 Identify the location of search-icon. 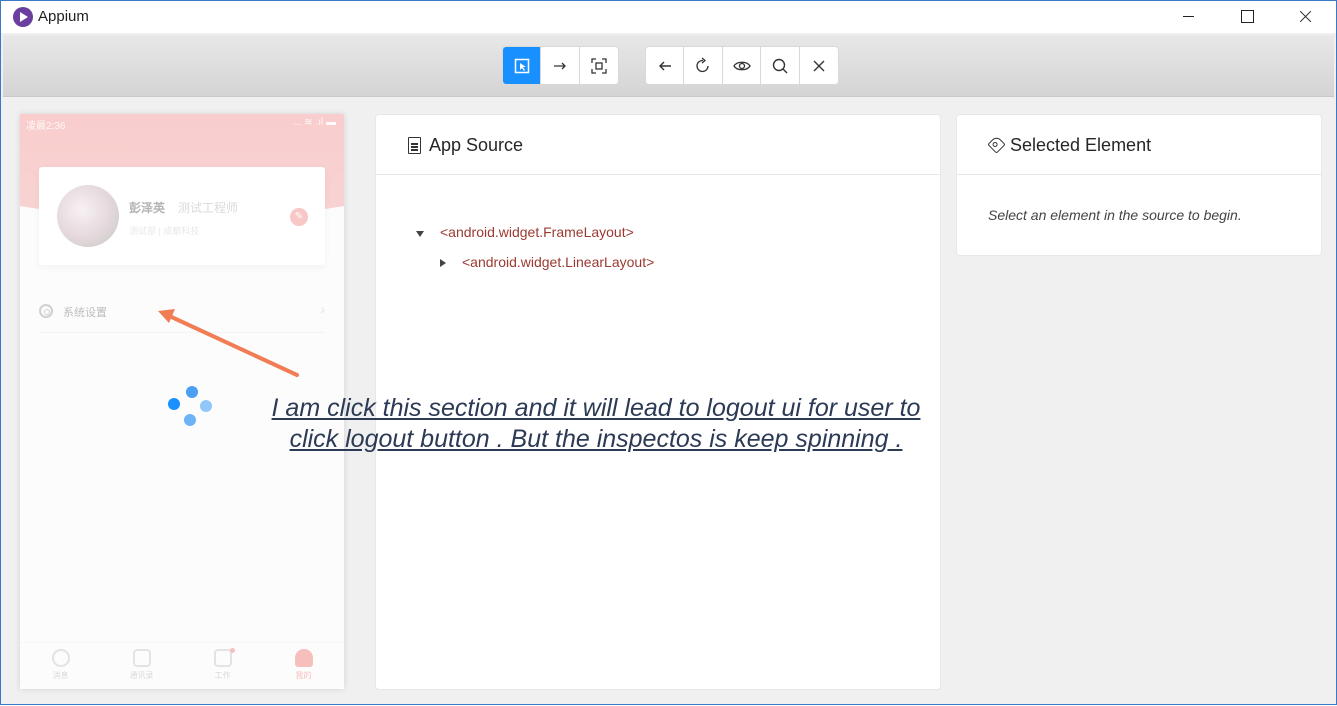
(780, 65).